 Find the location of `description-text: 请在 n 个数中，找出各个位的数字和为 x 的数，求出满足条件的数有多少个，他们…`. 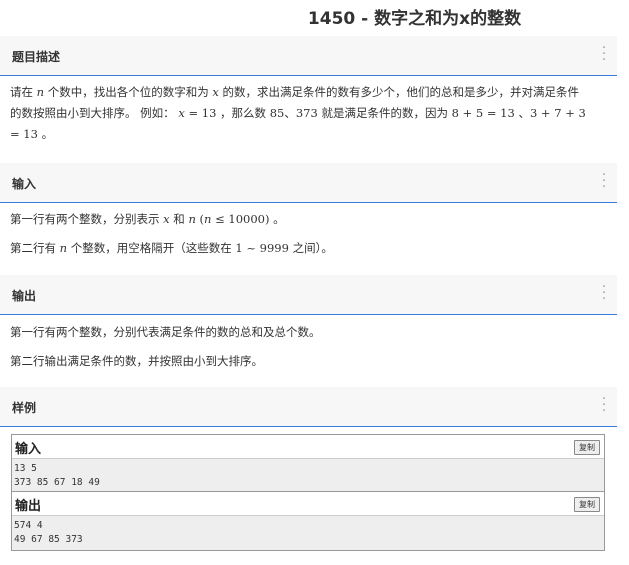

description-text: 请在 n 个数中，找出各个位的数字和为 x 的数，求出满足条件的数有多少个，他们… is located at coordinates (298, 113).